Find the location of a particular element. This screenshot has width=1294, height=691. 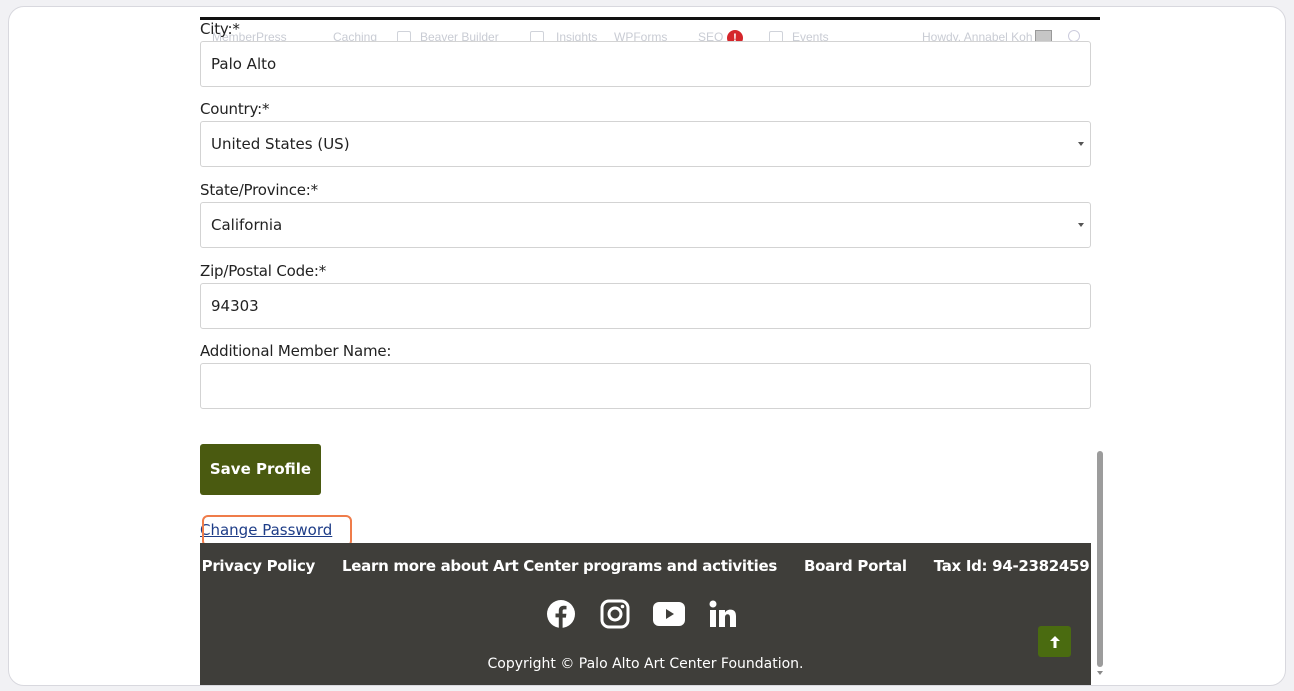

scrollbar-thumb is located at coordinates (1100, 559).